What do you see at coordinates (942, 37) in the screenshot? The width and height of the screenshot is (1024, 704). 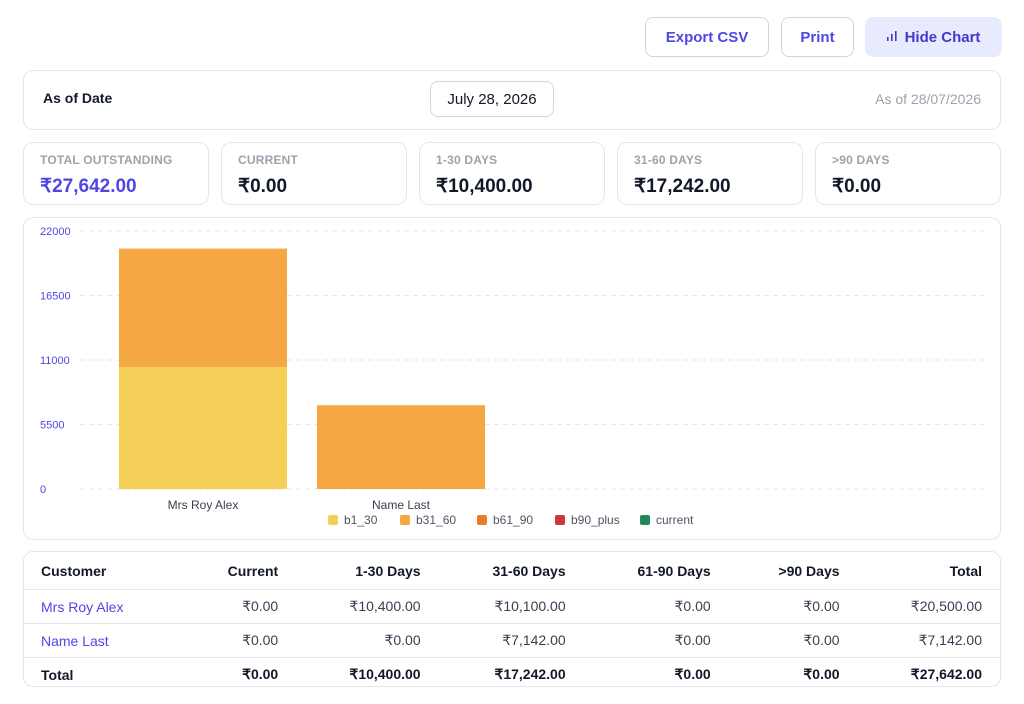 I see `hide-chart-label: Hide Chart` at bounding box center [942, 37].